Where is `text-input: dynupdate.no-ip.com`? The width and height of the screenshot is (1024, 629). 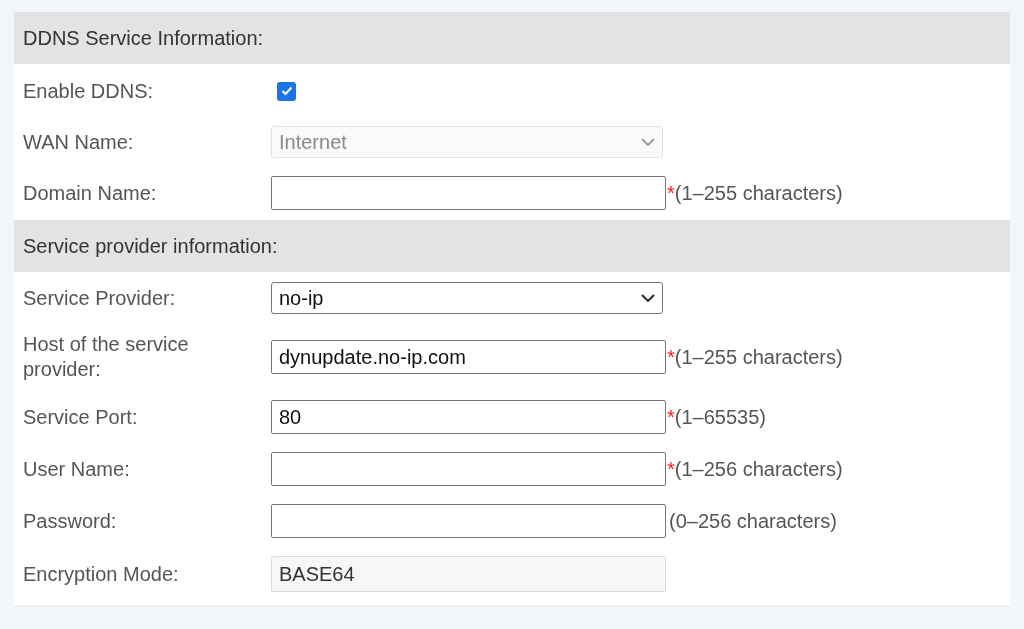 text-input: dynupdate.no-ip.com is located at coordinates (468, 357).